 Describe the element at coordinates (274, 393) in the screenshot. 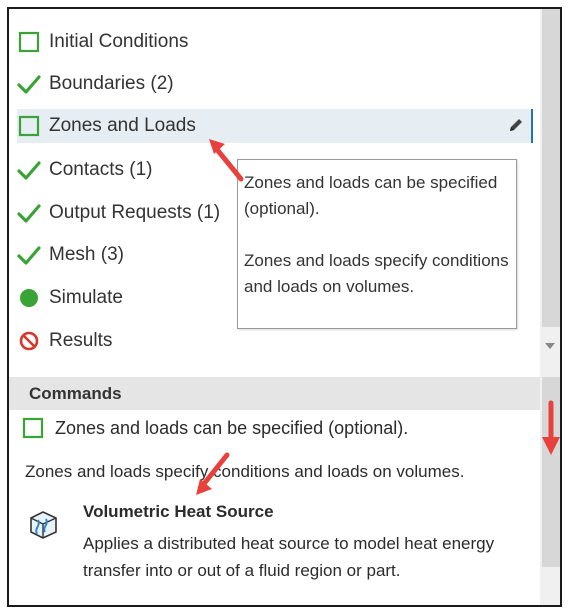

I see `commands-header: Commands` at that location.